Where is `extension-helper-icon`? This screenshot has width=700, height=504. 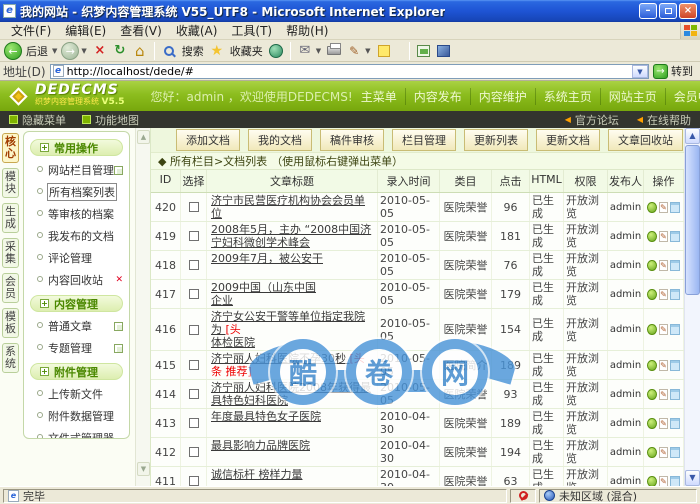
extension-helper-icon is located at coordinates (444, 51).